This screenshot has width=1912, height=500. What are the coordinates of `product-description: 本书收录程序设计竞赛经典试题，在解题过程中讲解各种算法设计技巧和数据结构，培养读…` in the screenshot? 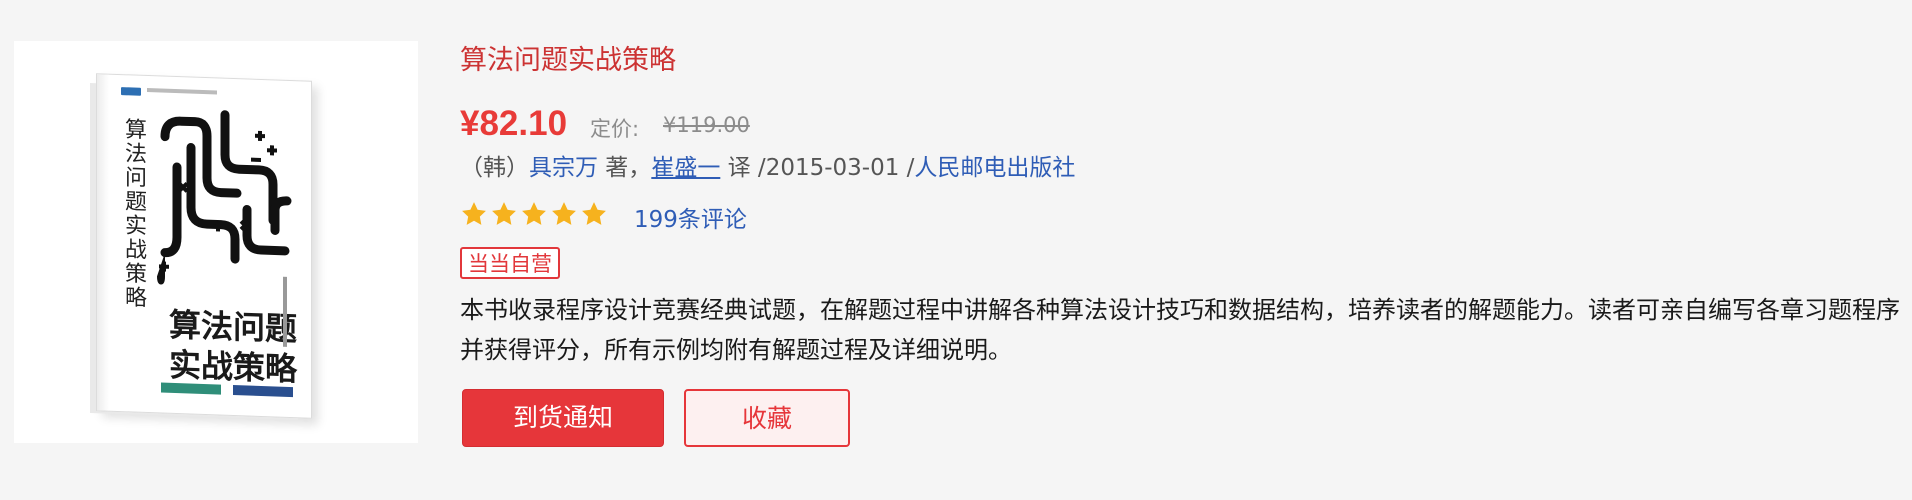 It's located at (1180, 330).